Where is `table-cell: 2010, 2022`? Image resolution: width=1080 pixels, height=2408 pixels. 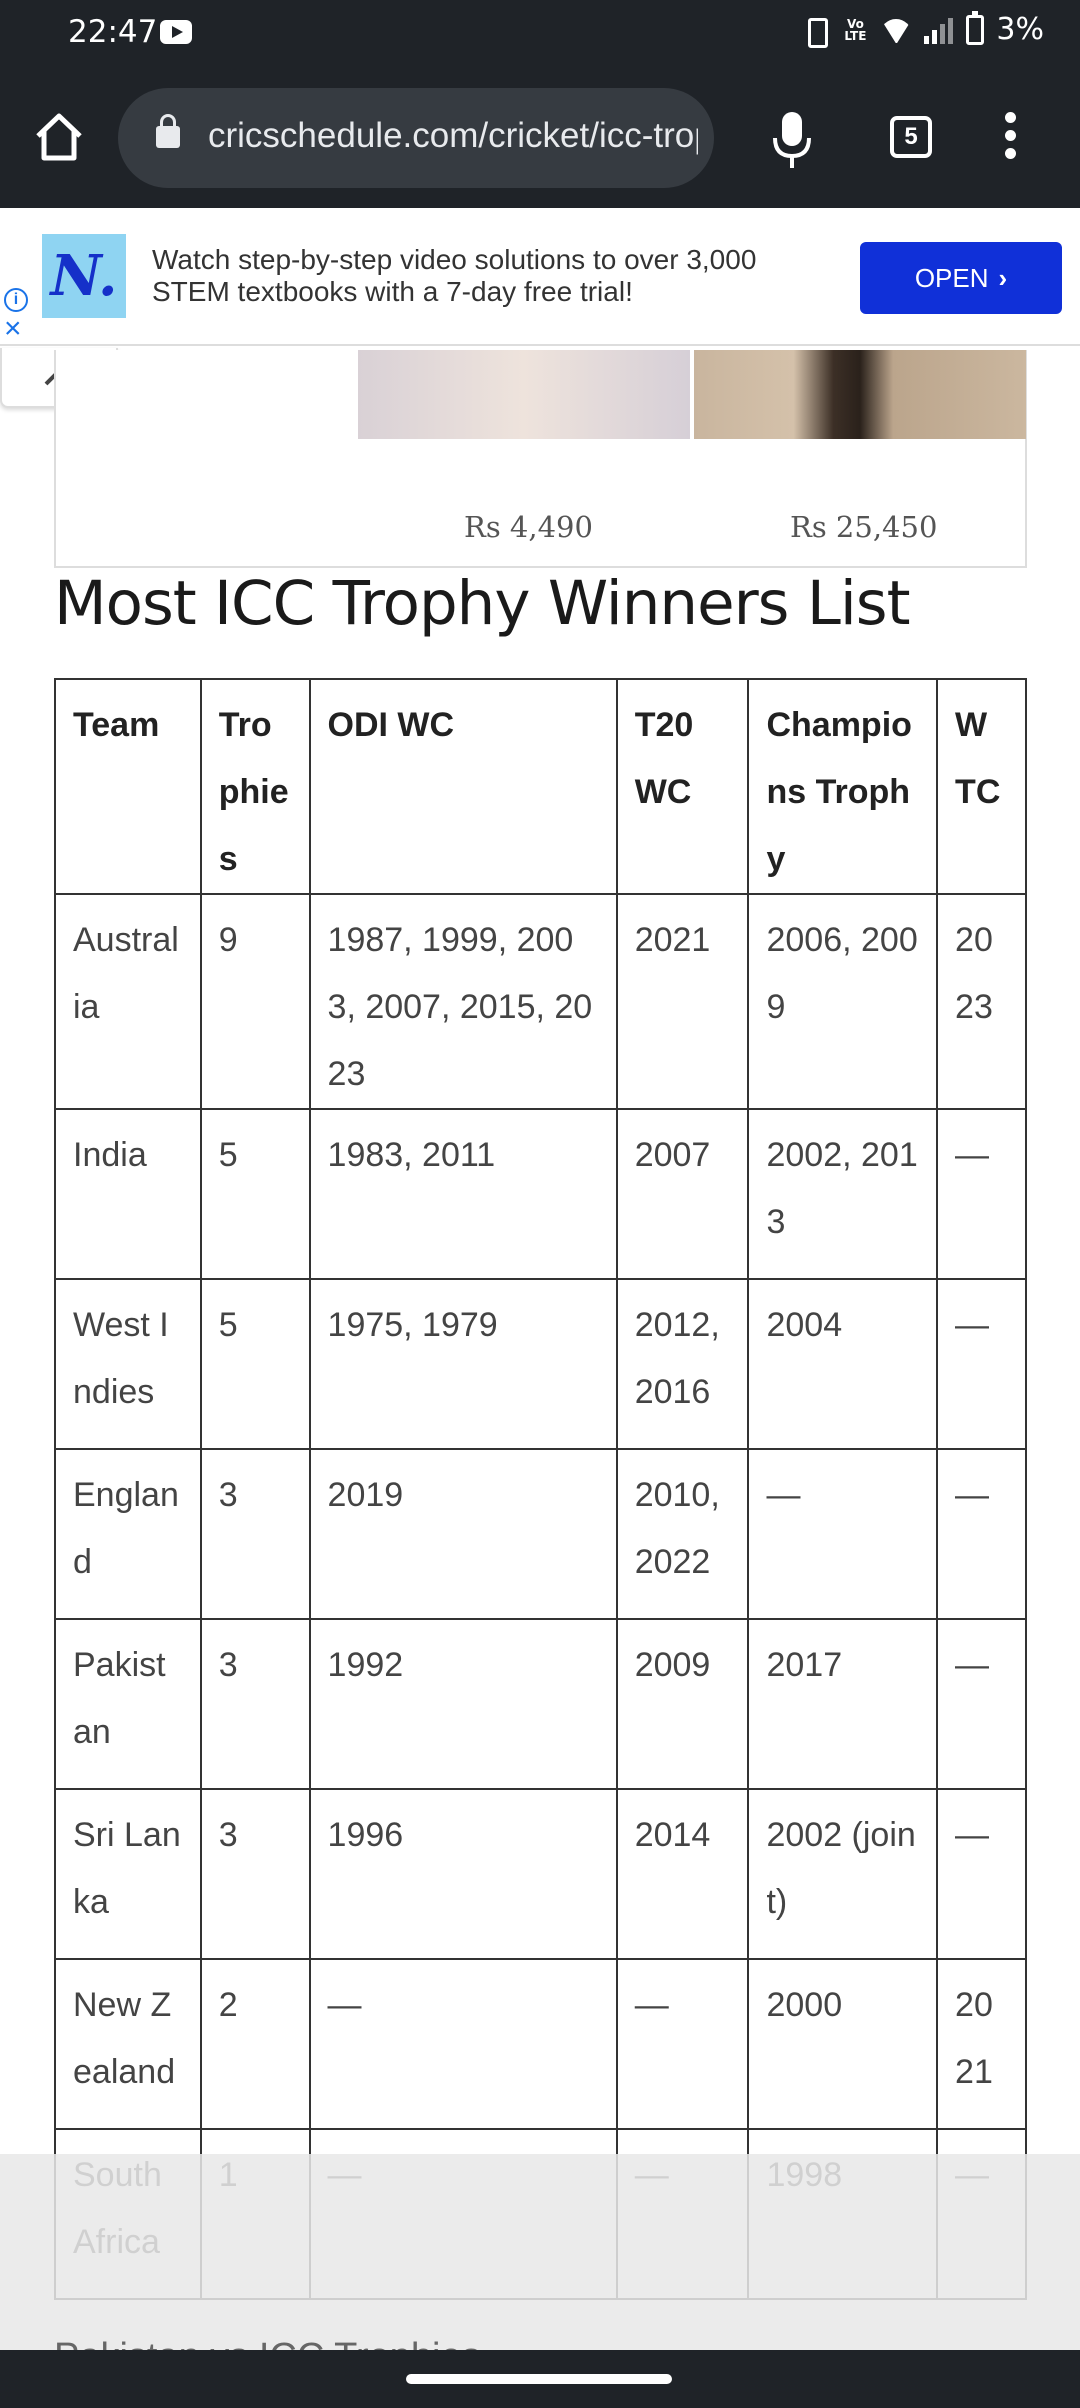
table-cell: 2010, 2022 is located at coordinates (682, 1534).